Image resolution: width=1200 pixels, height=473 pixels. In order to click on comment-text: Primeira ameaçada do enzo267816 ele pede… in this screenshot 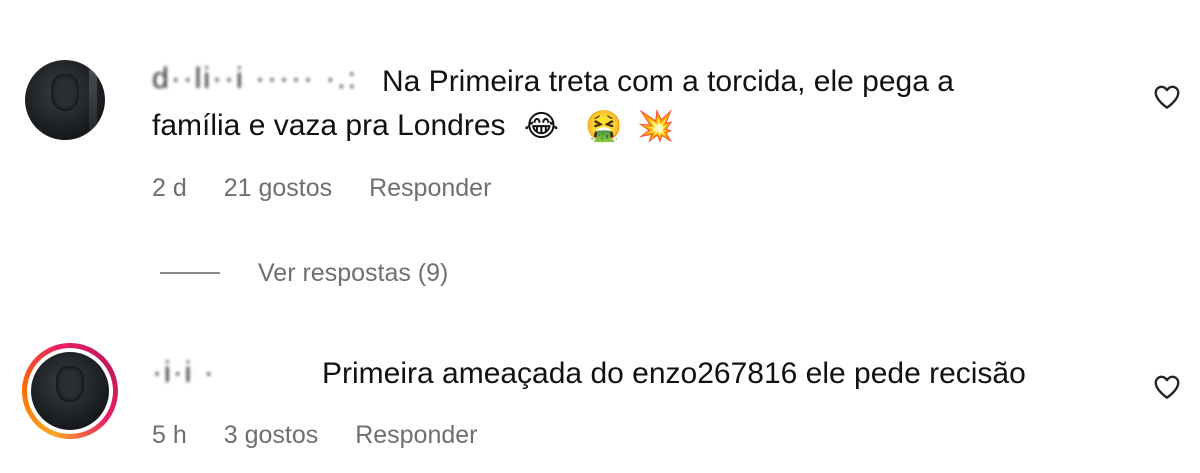, I will do `click(674, 373)`.